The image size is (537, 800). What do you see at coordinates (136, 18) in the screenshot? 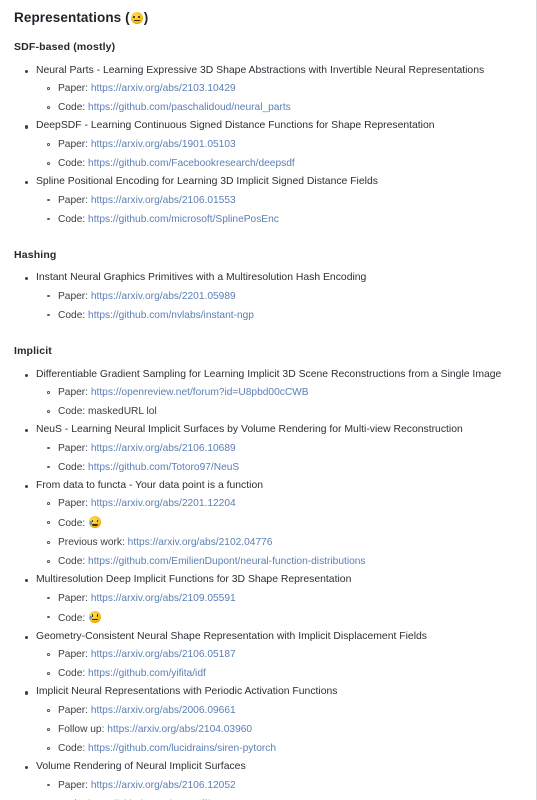
I see `neutral-face-emoji` at bounding box center [136, 18].